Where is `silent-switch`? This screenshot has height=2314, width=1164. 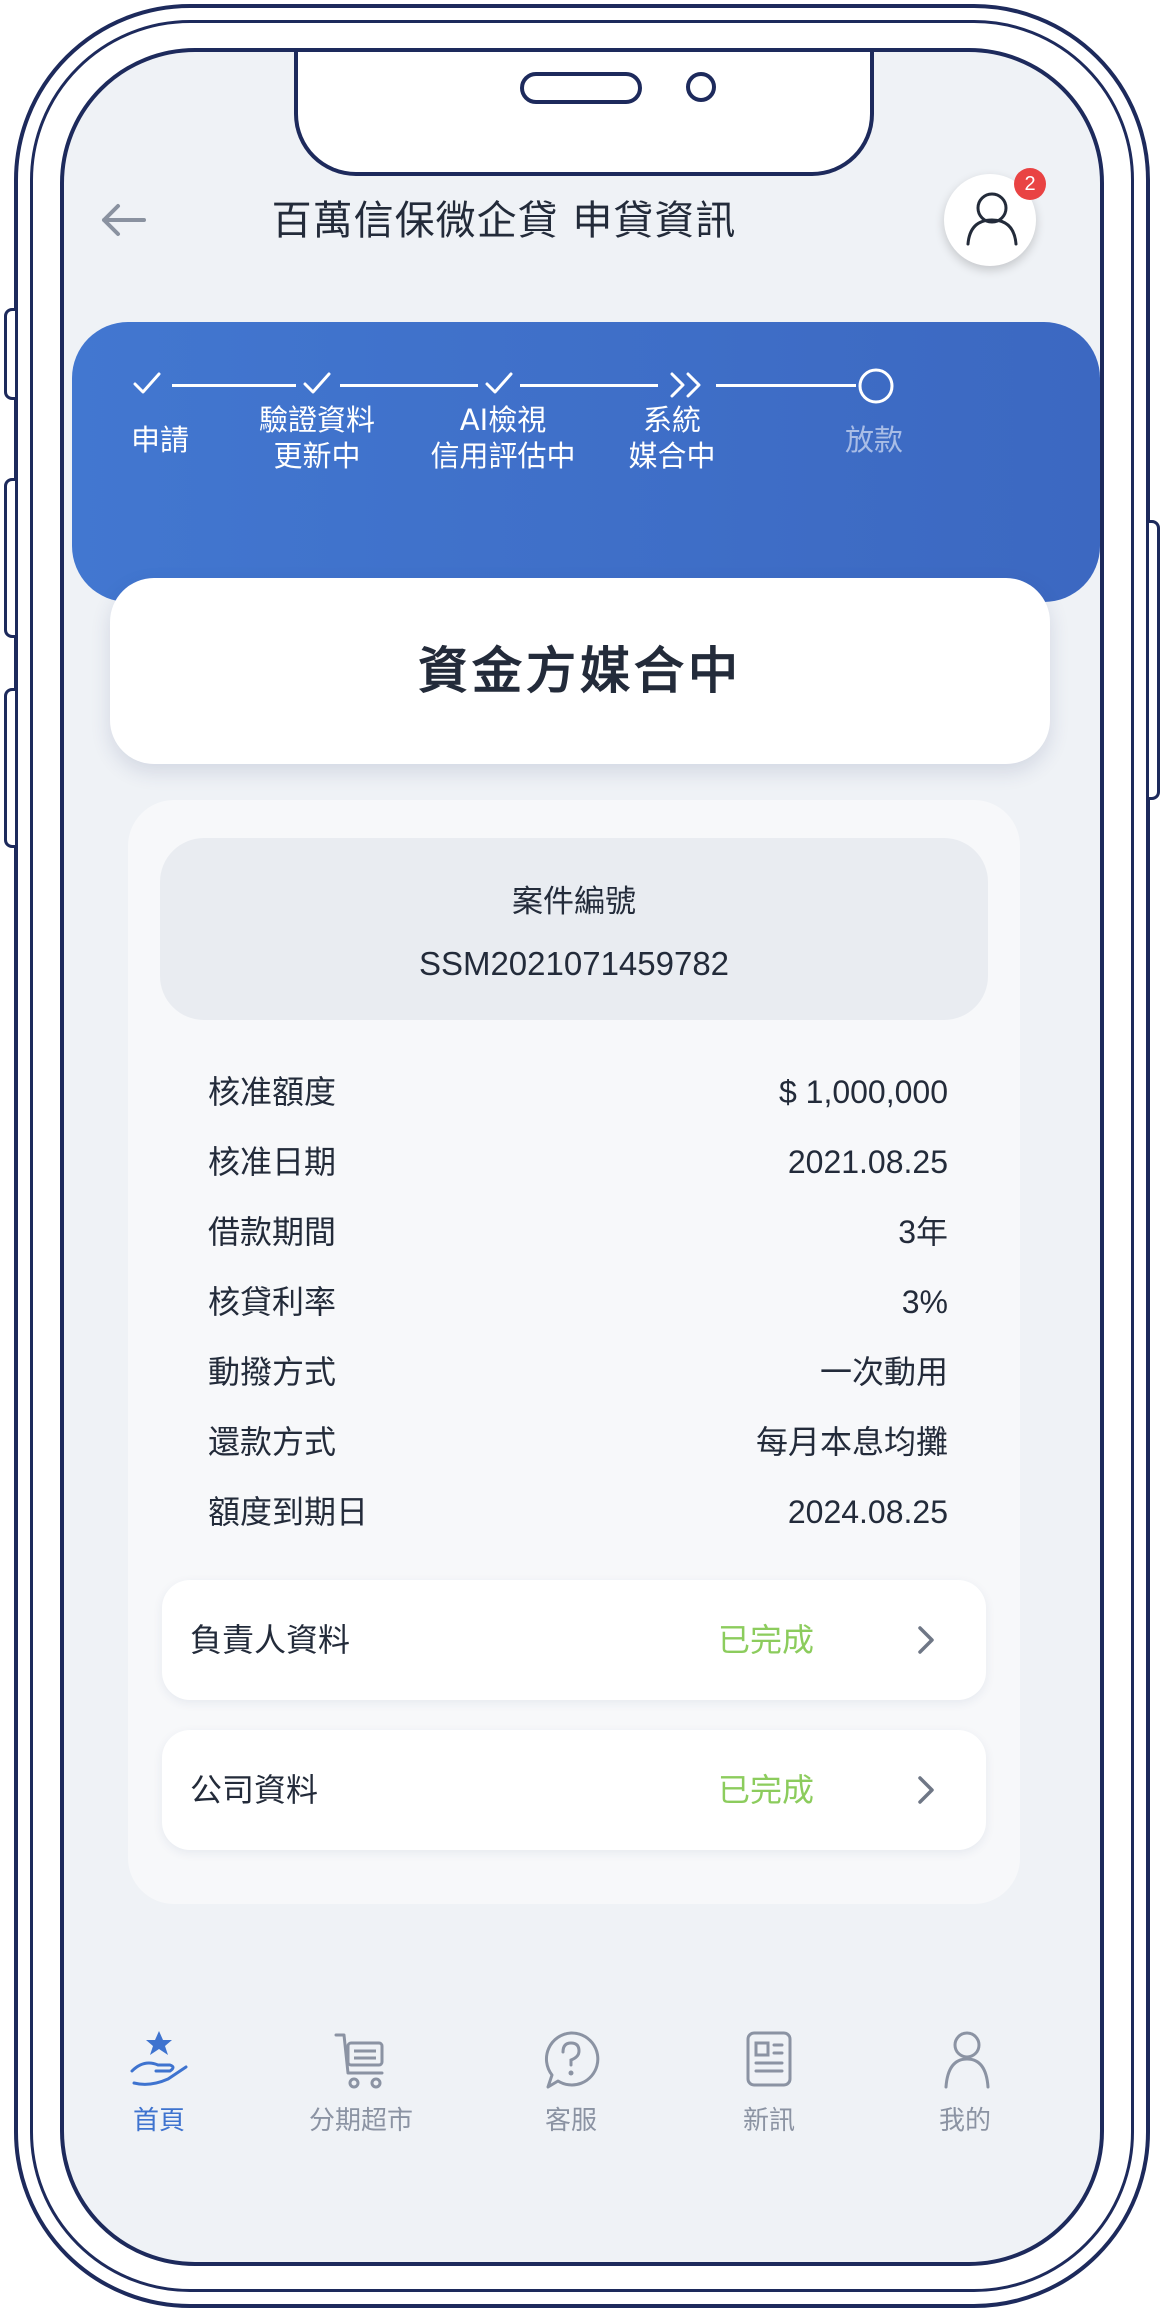 silent-switch is located at coordinates (11, 768).